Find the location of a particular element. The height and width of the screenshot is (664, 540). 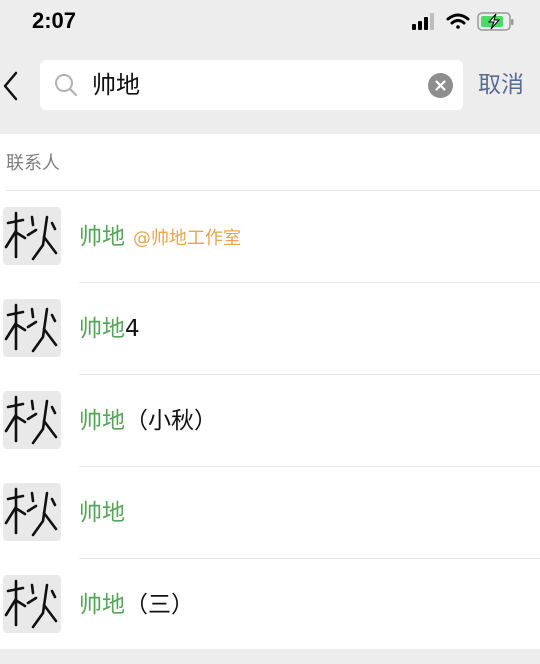

signal-icon is located at coordinates (423, 21).